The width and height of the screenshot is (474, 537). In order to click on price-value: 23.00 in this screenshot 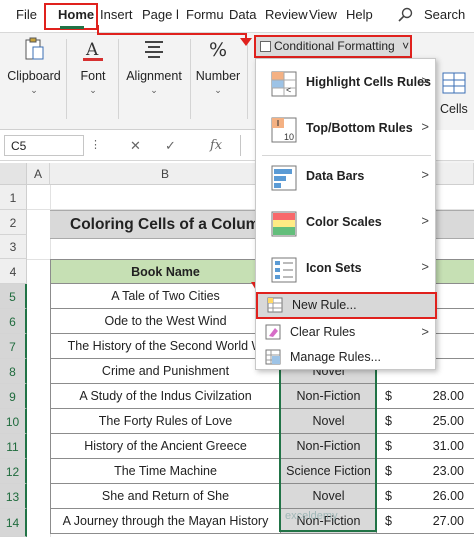, I will do `click(448, 471)`.